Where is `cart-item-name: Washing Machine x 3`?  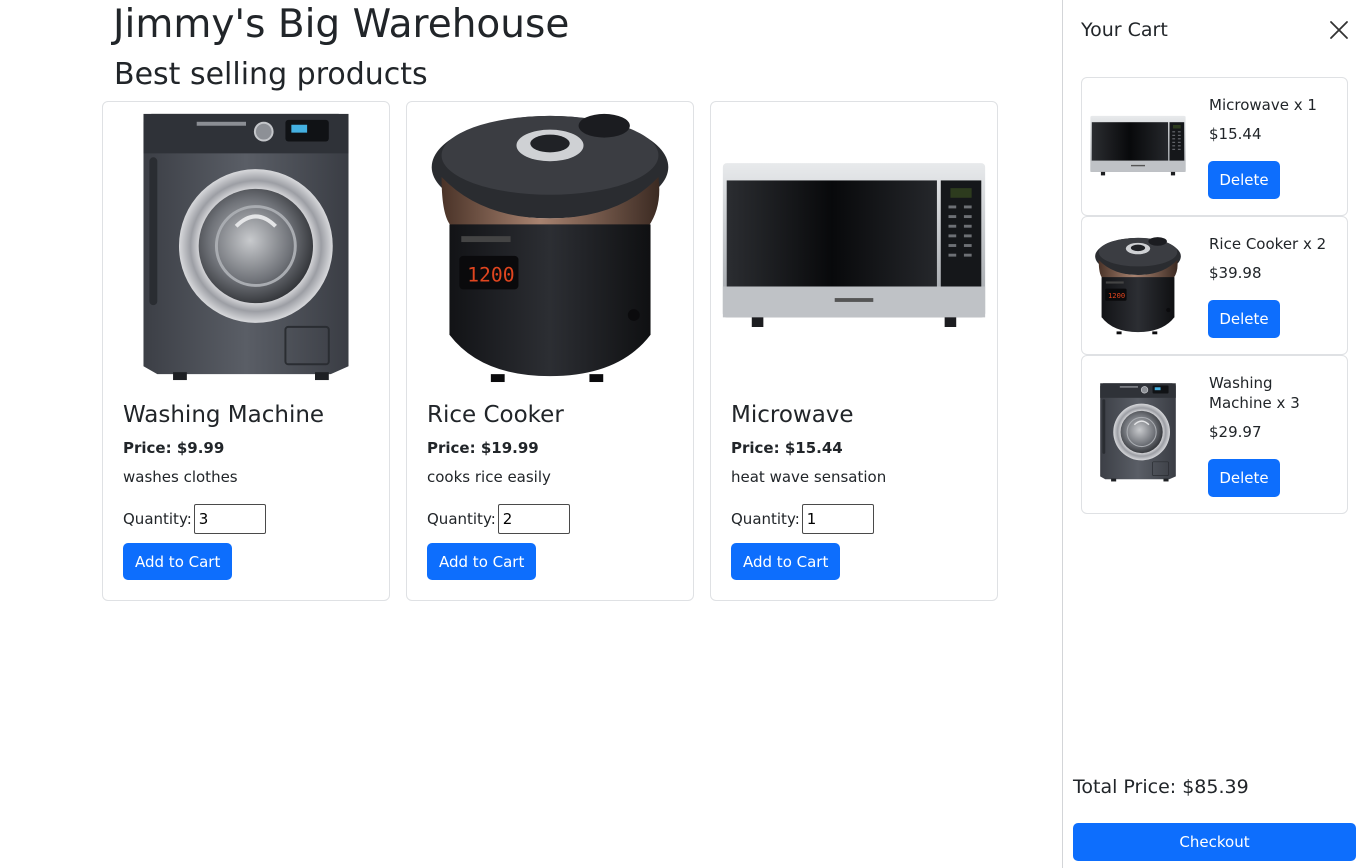
cart-item-name: Washing Machine x 3 is located at coordinates (1254, 393).